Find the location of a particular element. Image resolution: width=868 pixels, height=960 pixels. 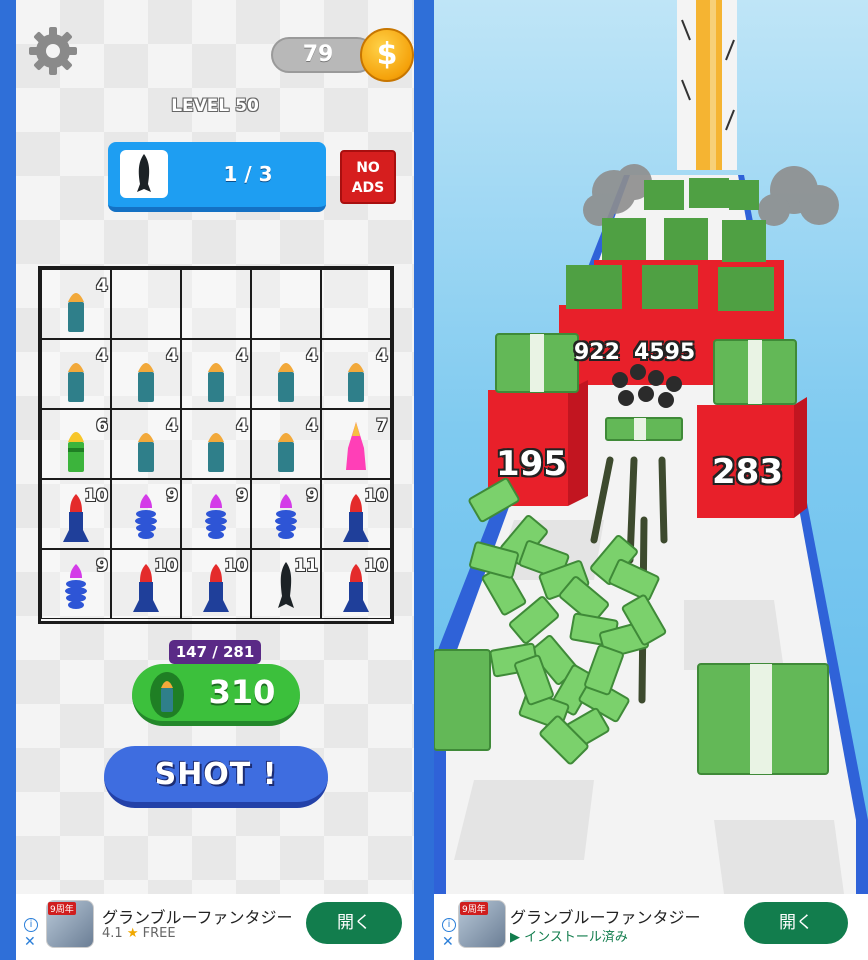

no-ads-button: NO ADS is located at coordinates (368, 177).